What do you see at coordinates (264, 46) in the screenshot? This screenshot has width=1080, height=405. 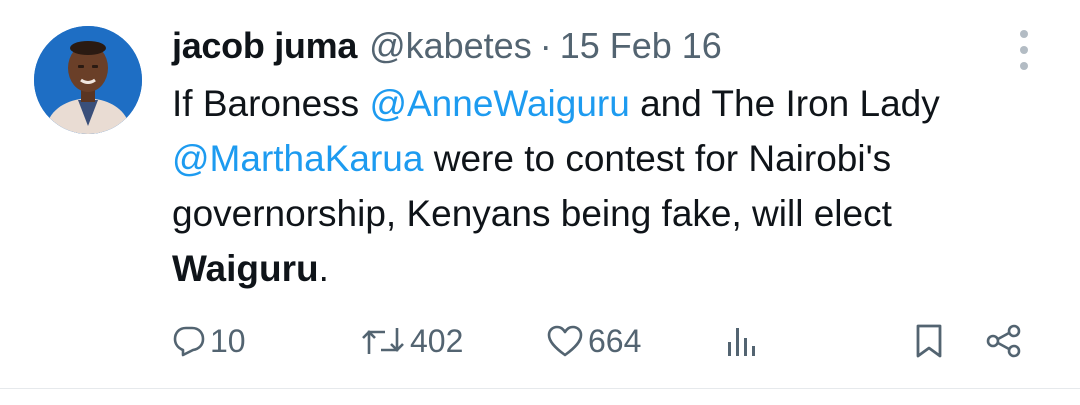 I see `author-name: jacob juma` at bounding box center [264, 46].